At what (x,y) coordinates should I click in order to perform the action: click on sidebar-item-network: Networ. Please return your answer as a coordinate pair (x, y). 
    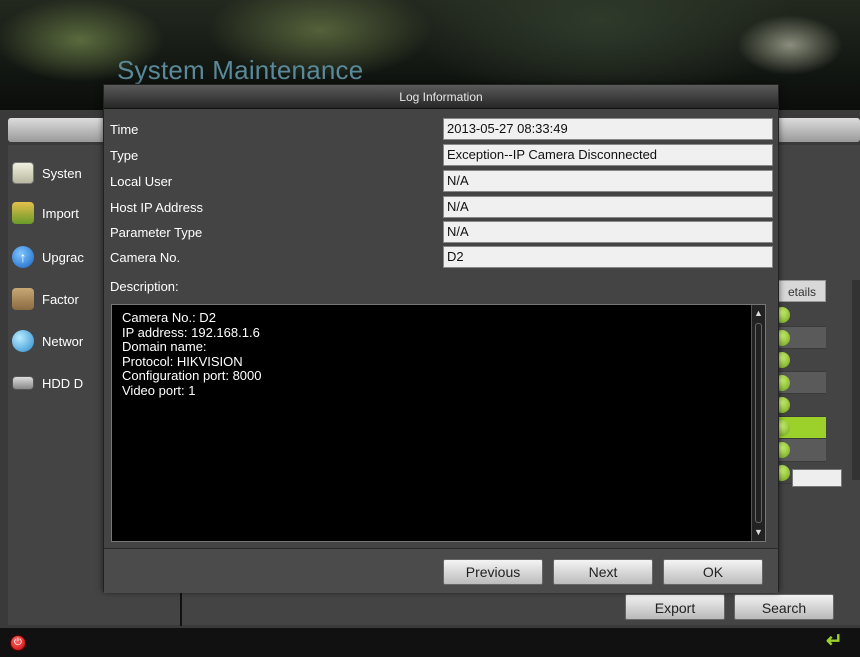
    Looking at the image, I should click on (47, 341).